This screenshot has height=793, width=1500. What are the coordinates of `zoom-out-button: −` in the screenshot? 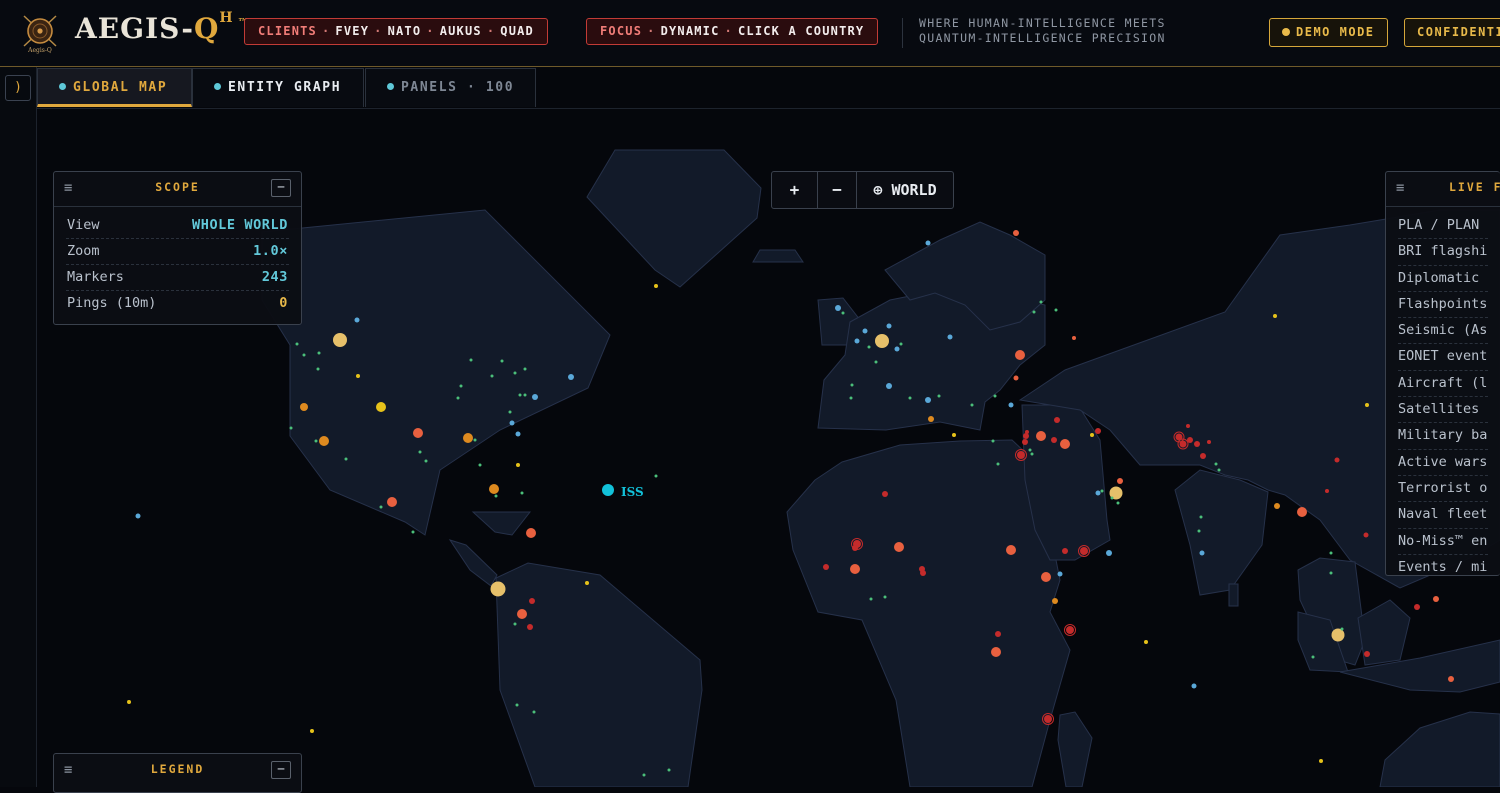 It's located at (837, 190).